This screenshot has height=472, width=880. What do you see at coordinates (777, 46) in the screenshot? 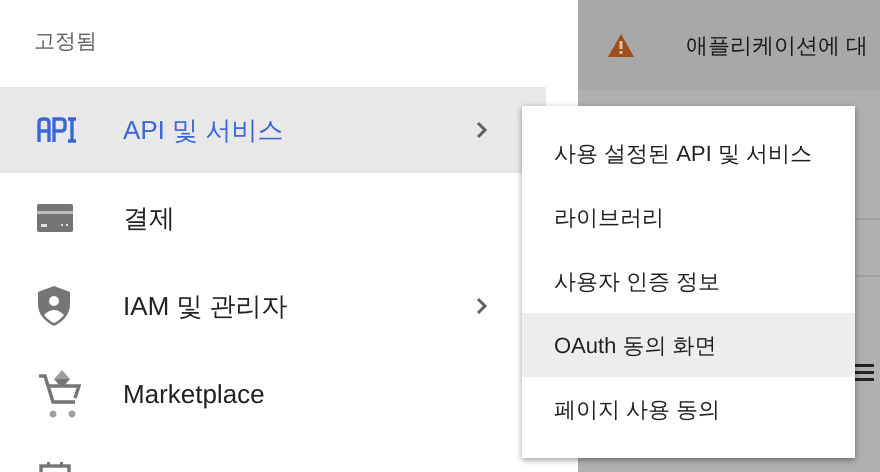
I see `banner-text: 애플리케이션에 대` at bounding box center [777, 46].